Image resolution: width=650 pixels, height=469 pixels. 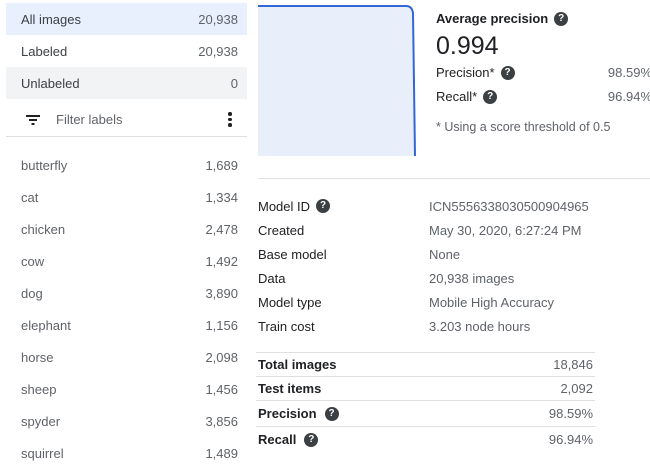 I want to click on test-items-key: Test items, so click(x=290, y=388).